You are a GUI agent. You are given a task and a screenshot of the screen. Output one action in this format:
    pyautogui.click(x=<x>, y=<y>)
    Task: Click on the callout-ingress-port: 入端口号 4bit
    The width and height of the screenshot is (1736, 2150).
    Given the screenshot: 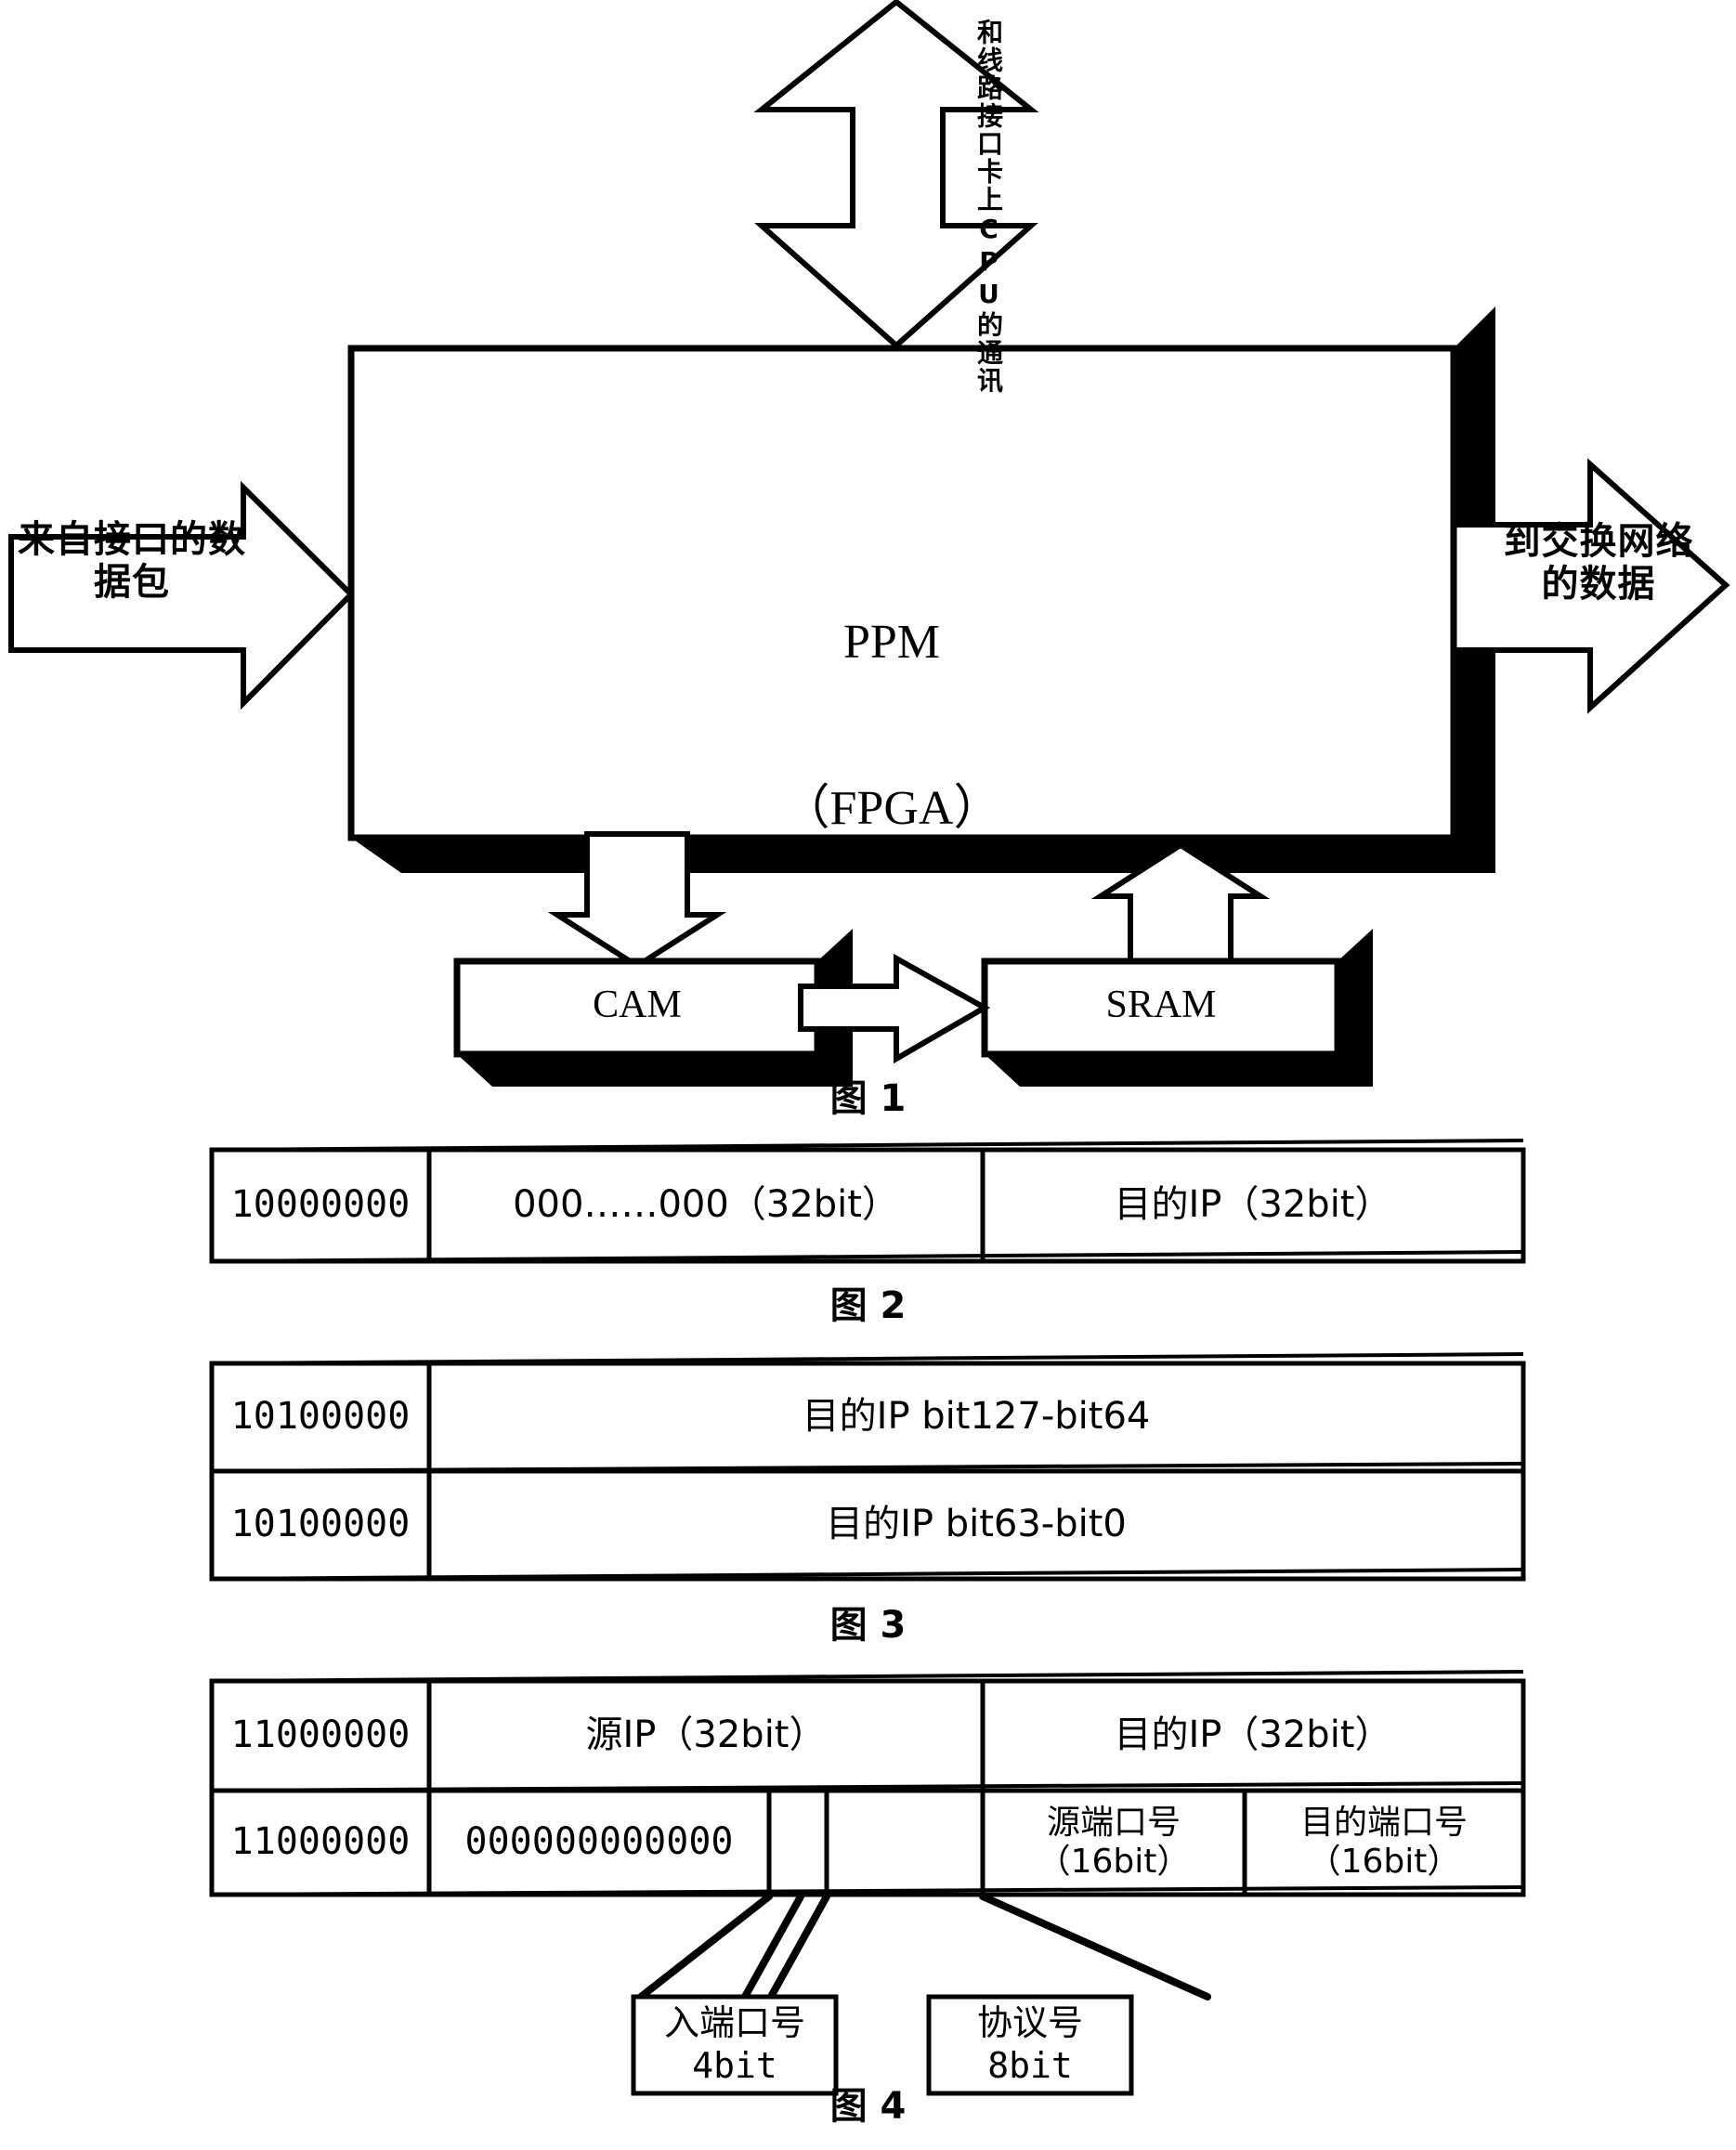 What is the action you would take?
    pyautogui.click(x=735, y=2045)
    